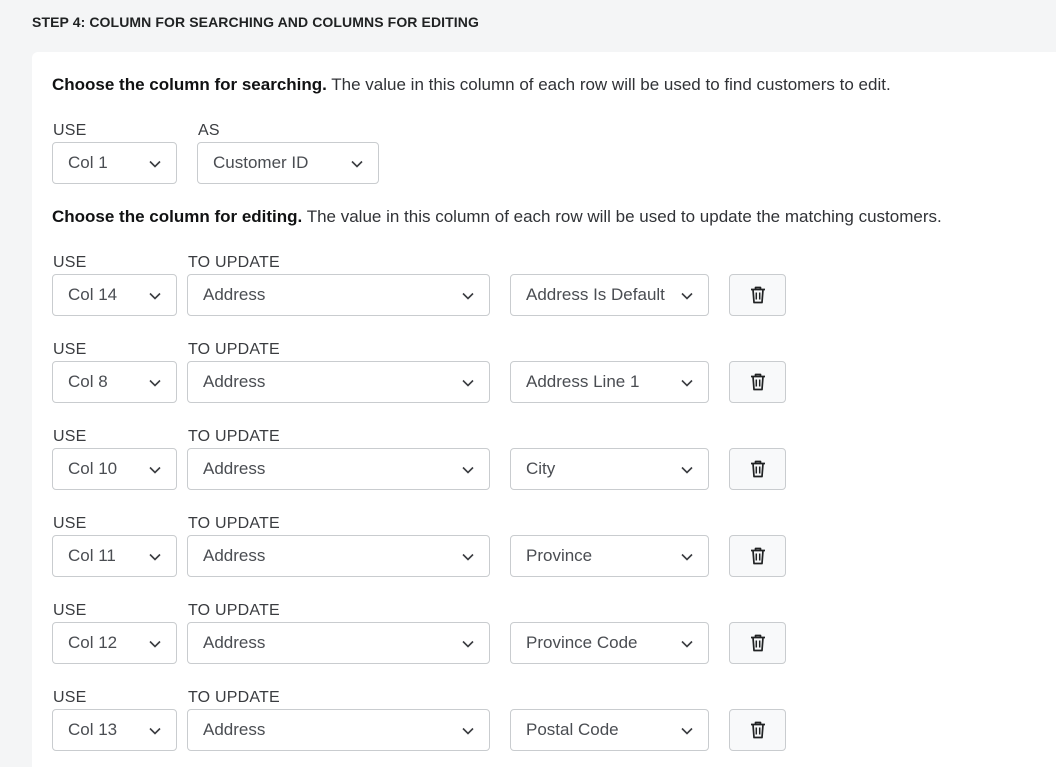 Image resolution: width=1056 pixels, height=767 pixels. What do you see at coordinates (582, 642) in the screenshot?
I see `row-property-value: Province Code` at bounding box center [582, 642].